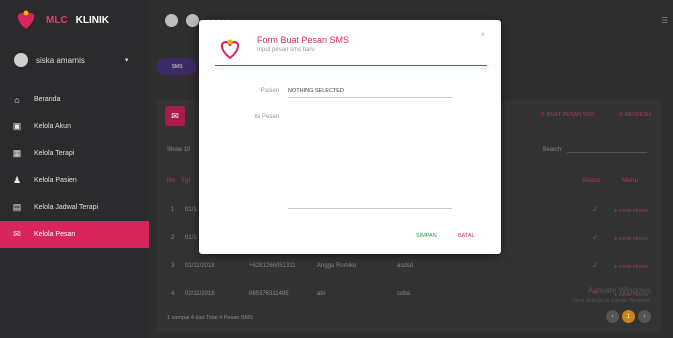 This screenshot has width=673, height=338. Describe the element at coordinates (303, 40) in the screenshot. I see `dialog-title: Form Buat Pesan SMS` at that location.